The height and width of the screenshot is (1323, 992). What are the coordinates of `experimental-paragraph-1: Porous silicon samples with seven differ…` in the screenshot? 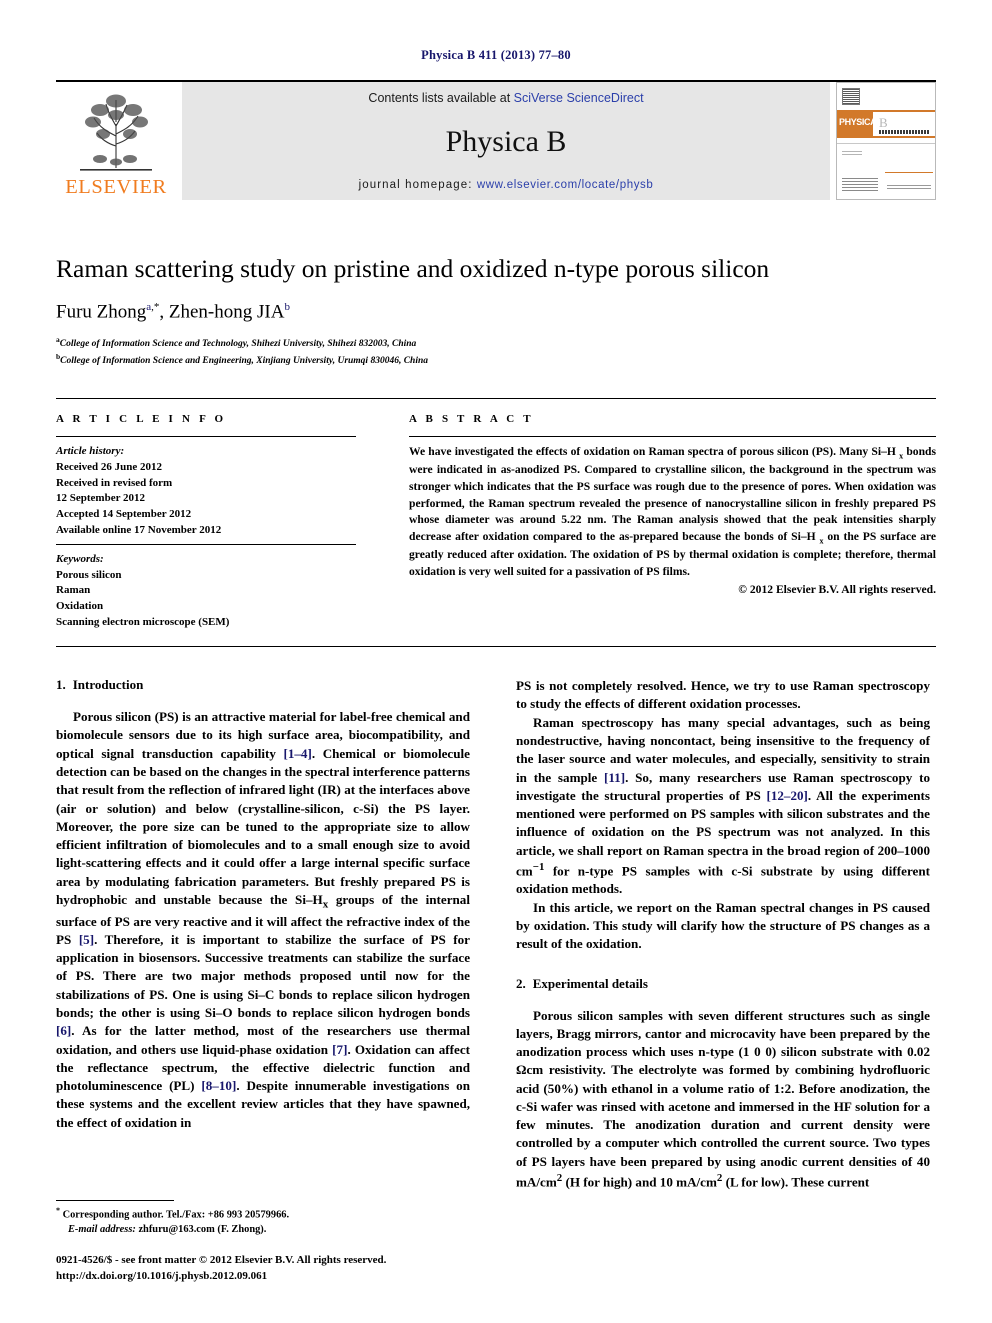 It's located at (723, 1098).